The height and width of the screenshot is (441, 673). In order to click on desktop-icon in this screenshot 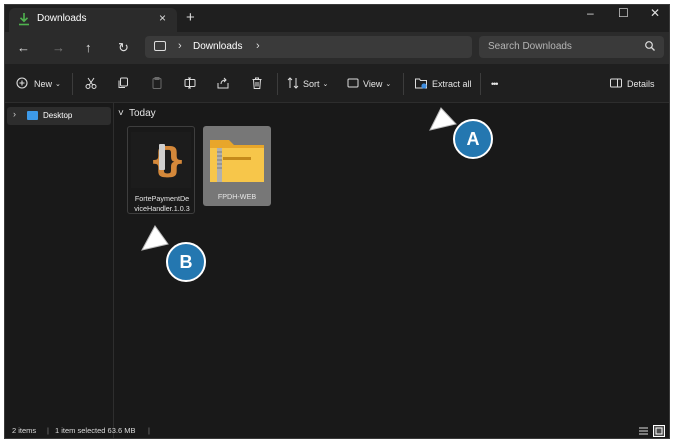, I will do `click(32, 115)`.